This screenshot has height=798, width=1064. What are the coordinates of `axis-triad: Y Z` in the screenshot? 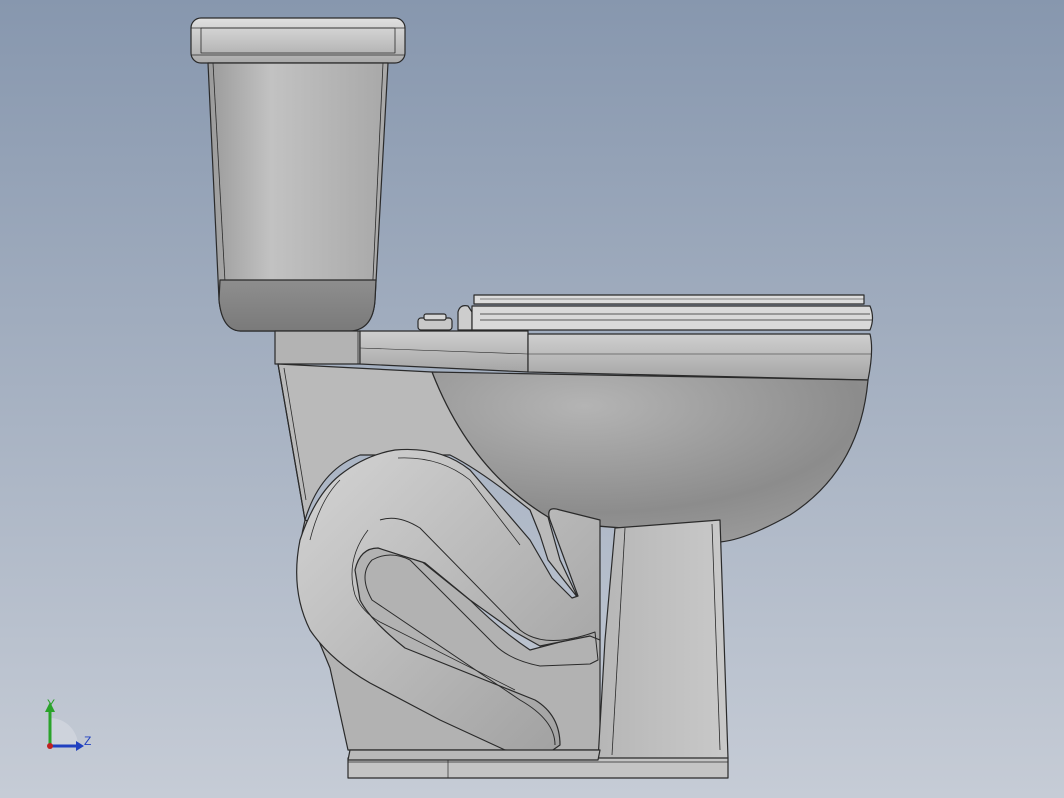 It's located at (68, 724).